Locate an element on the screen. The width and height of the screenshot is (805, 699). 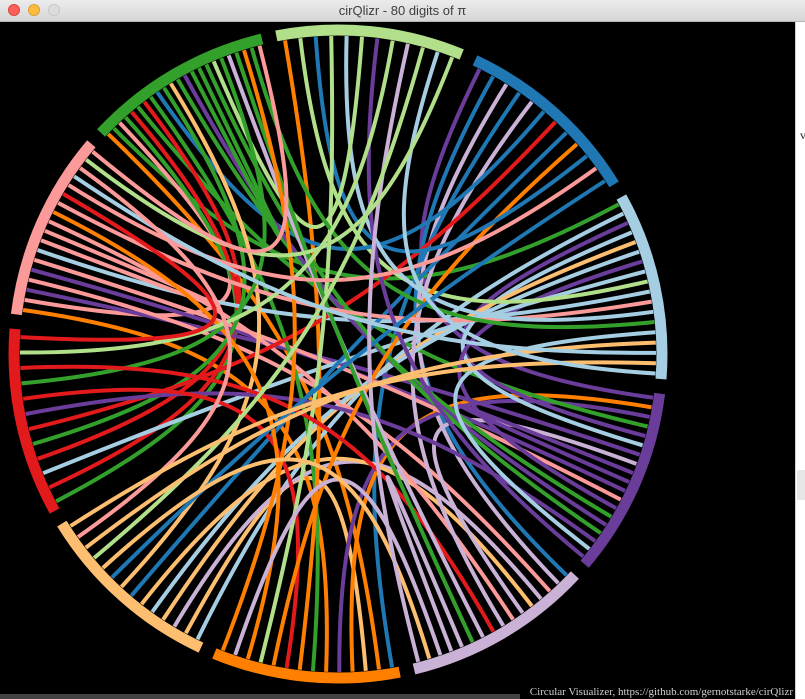
window-title: cirQlizr - 80 digits of π is located at coordinates (402, 10).